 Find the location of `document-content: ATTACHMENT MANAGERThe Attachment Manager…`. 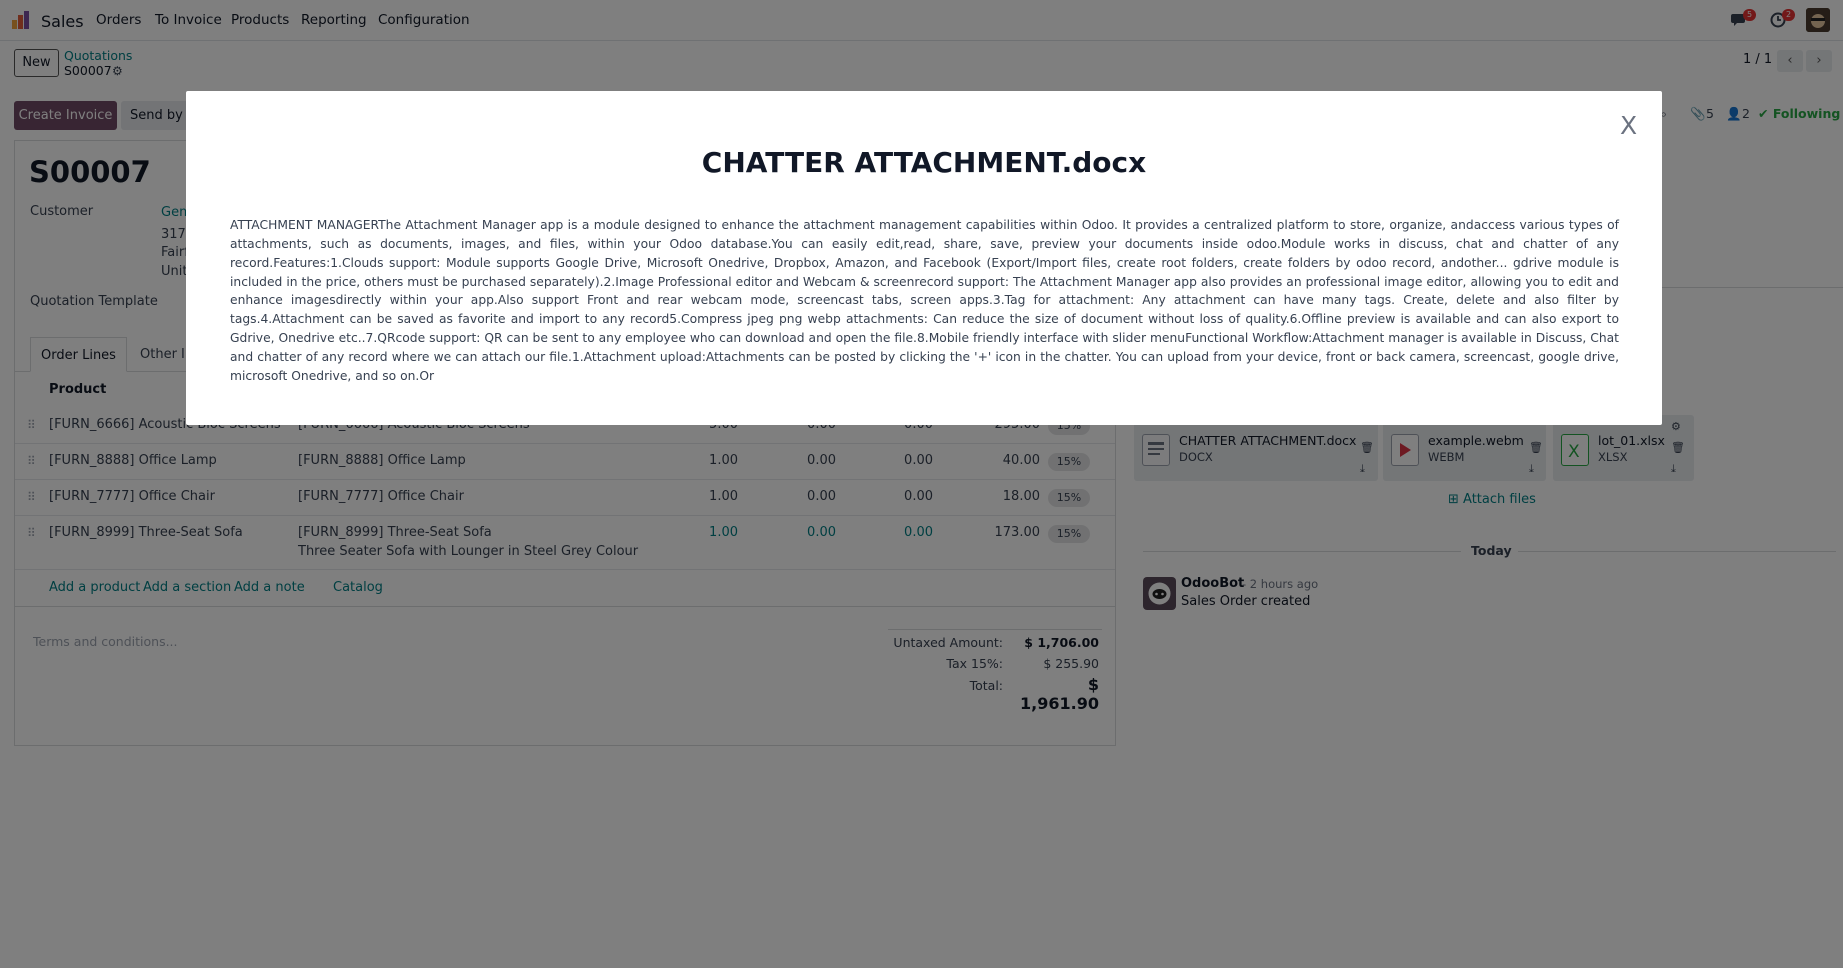

document-content: ATTACHMENT MANAGERThe Attachment Manager… is located at coordinates (924, 300).